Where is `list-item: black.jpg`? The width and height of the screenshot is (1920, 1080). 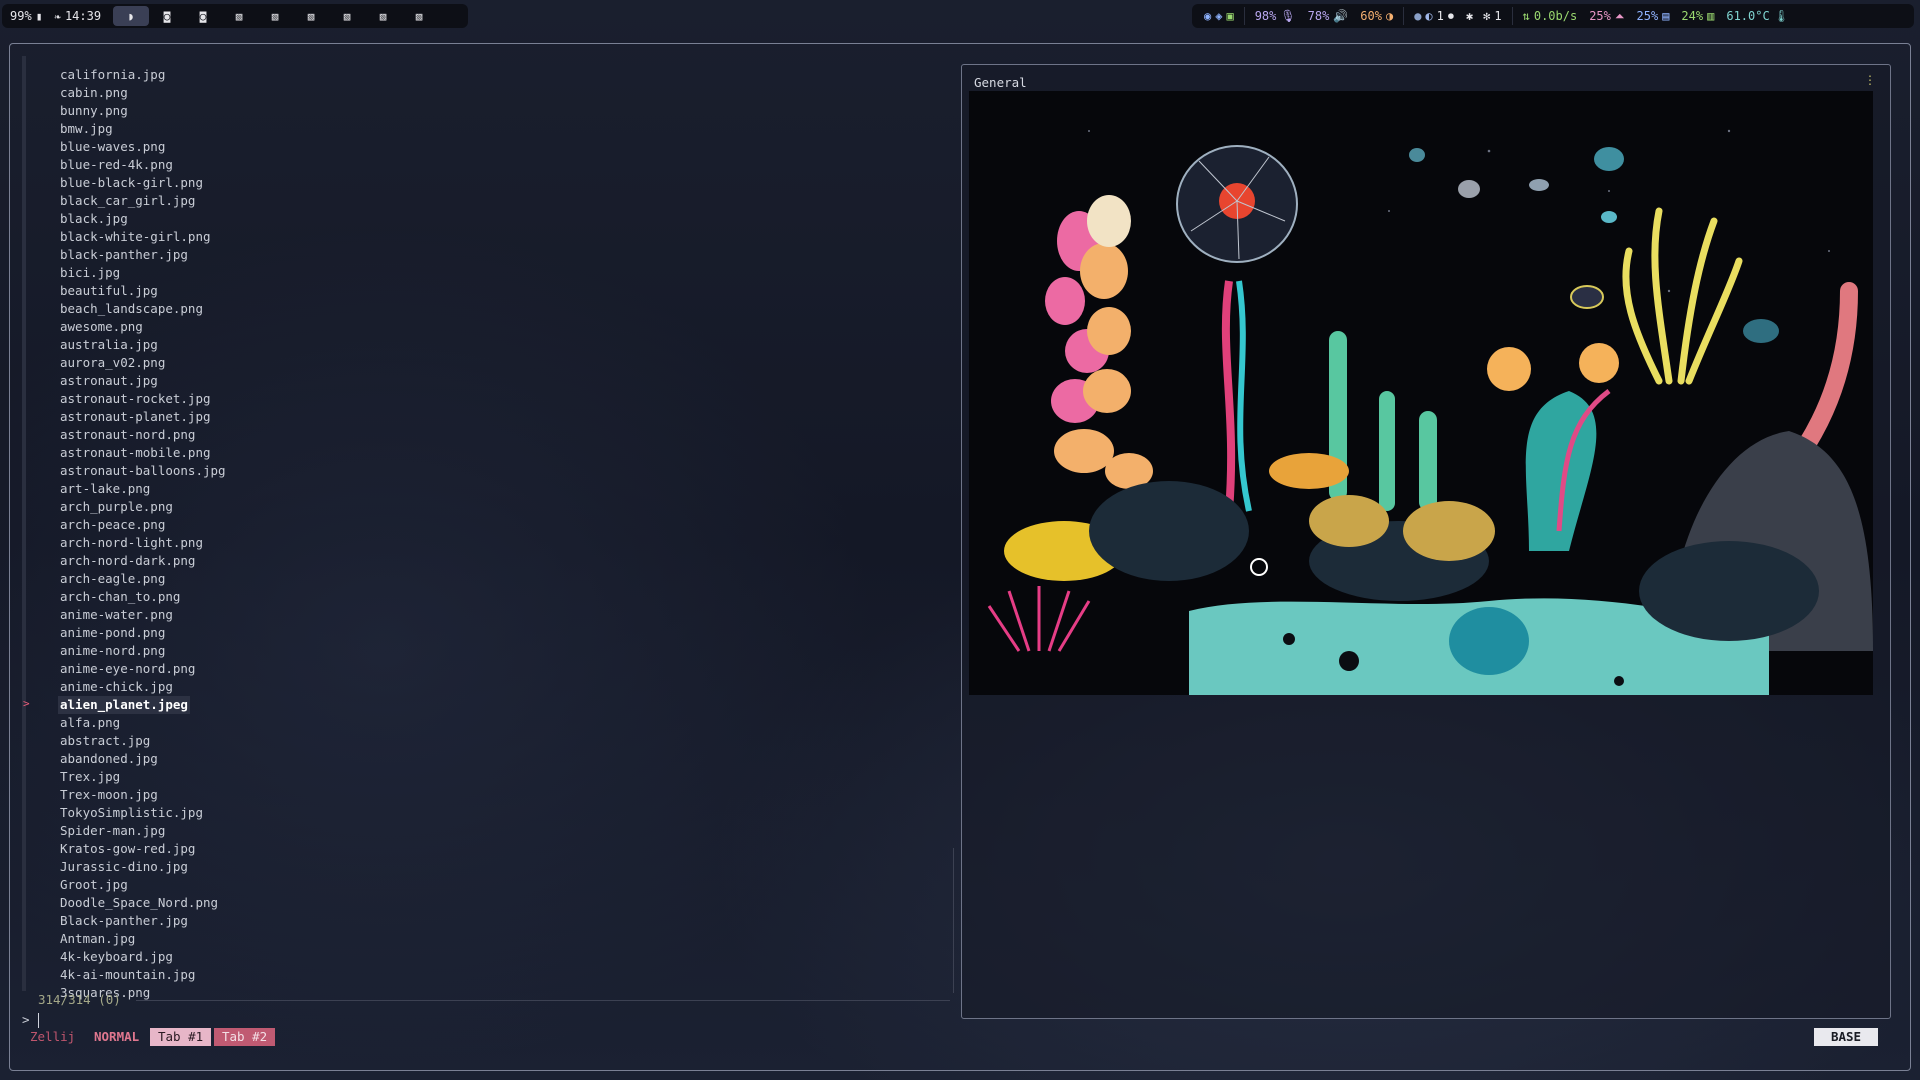 list-item: black.jpg is located at coordinates (94, 219).